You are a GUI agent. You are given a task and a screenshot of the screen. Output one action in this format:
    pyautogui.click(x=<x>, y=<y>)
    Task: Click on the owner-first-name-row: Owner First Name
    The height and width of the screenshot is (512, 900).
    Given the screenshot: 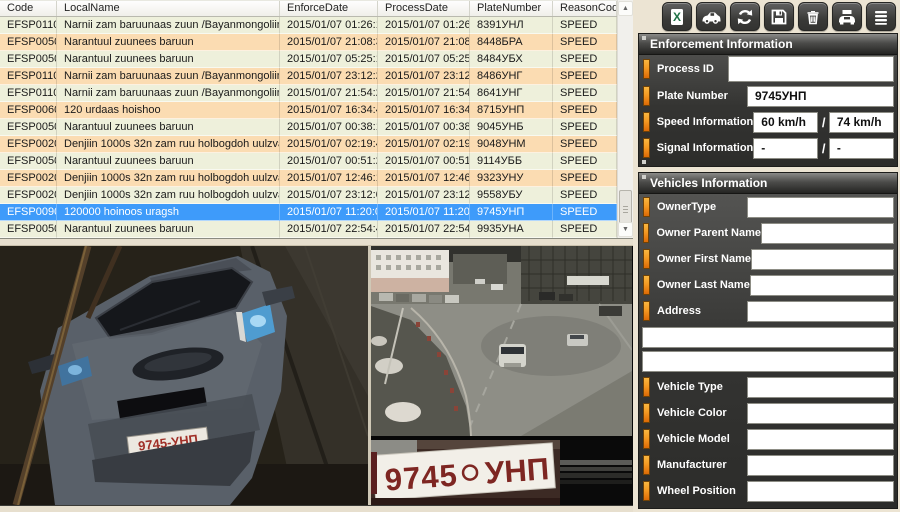 What is the action you would take?
    pyautogui.click(x=768, y=259)
    